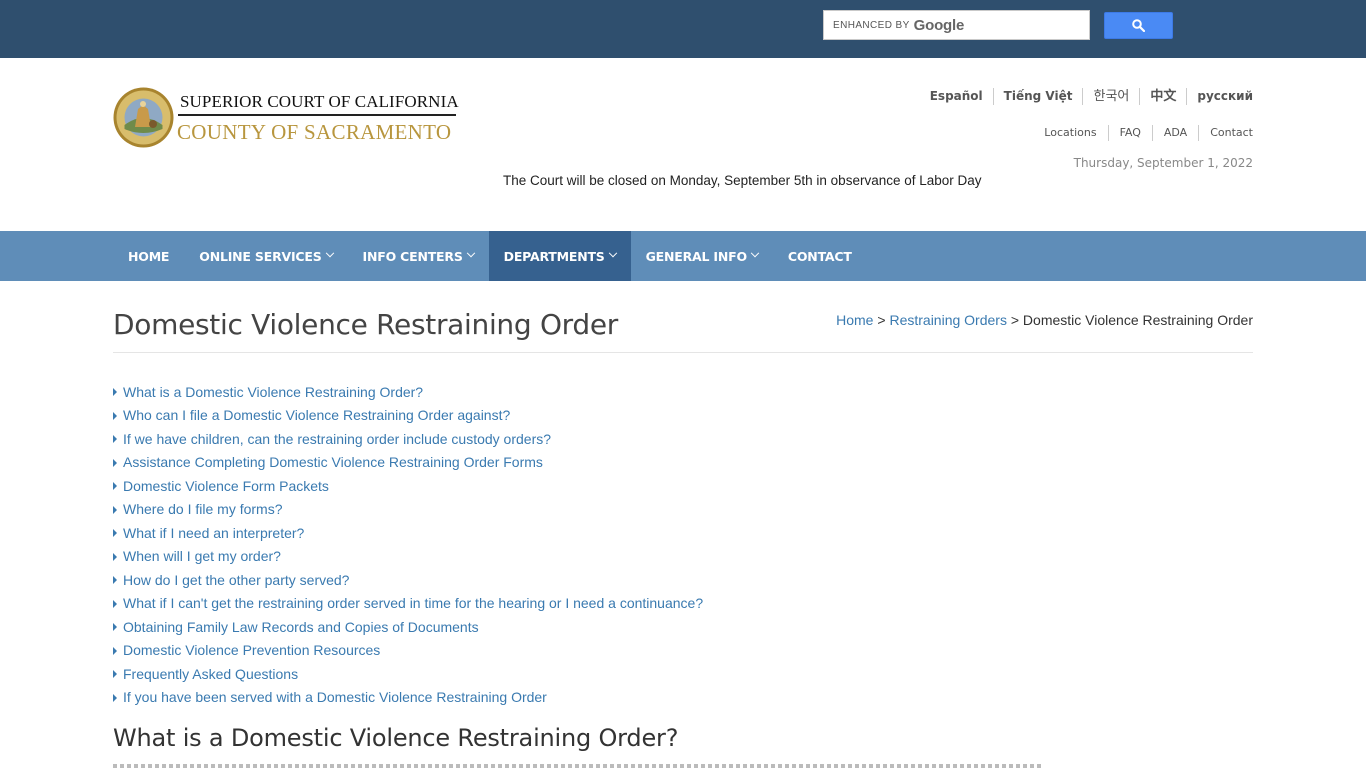  I want to click on lang-korean: 한국어, so click(1110, 96).